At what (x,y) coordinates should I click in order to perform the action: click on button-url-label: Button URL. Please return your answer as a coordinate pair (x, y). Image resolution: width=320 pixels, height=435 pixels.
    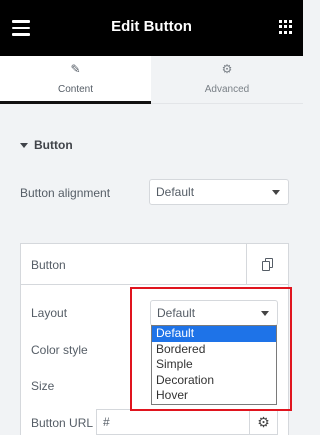
    Looking at the image, I should click on (62, 423).